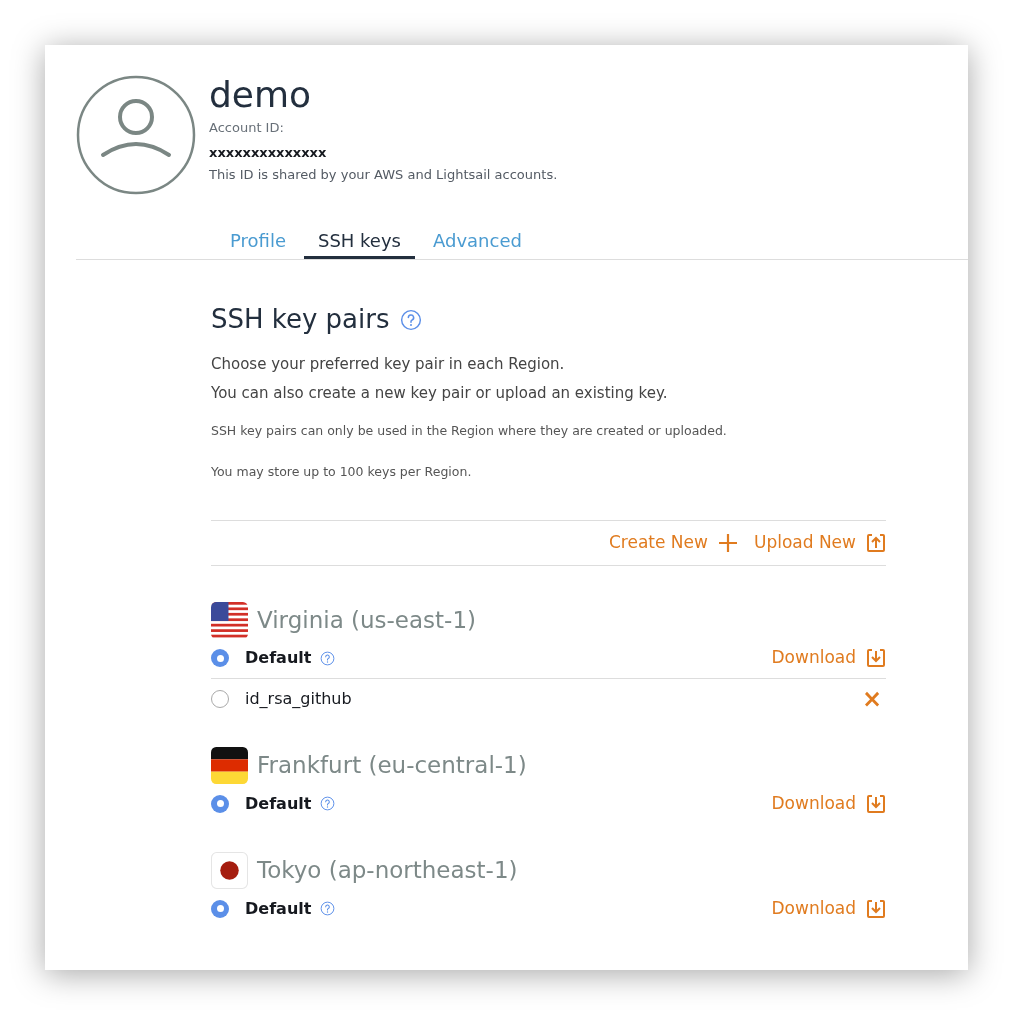 This screenshot has width=1021, height=1024. What do you see at coordinates (298, 698) in the screenshot?
I see `key-name: id_rsa_github` at bounding box center [298, 698].